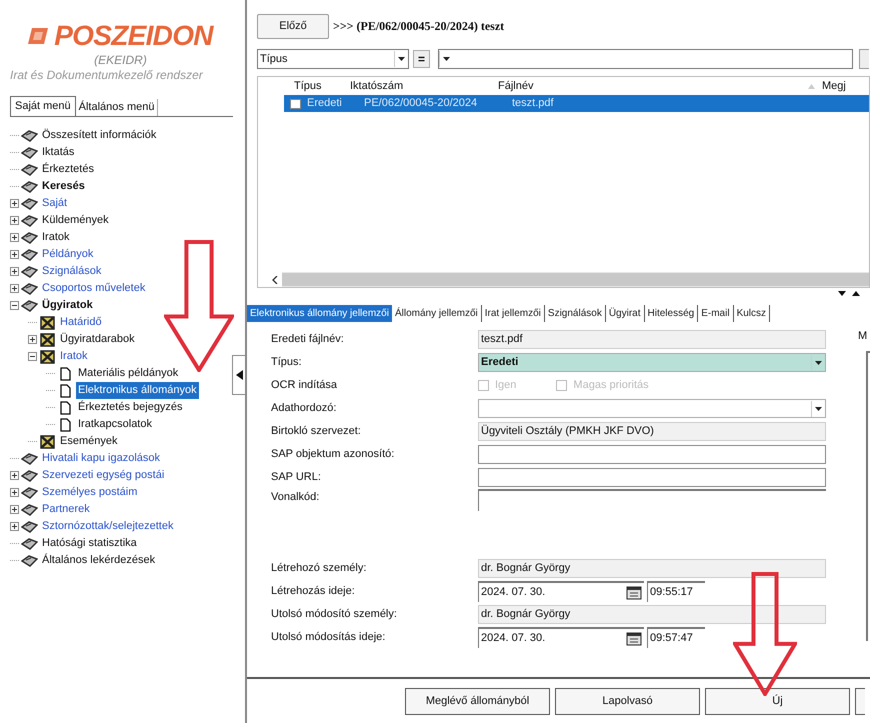 The height and width of the screenshot is (723, 870). Describe the element at coordinates (653, 86) in the screenshot. I see `column-header: Fájlnév` at that location.